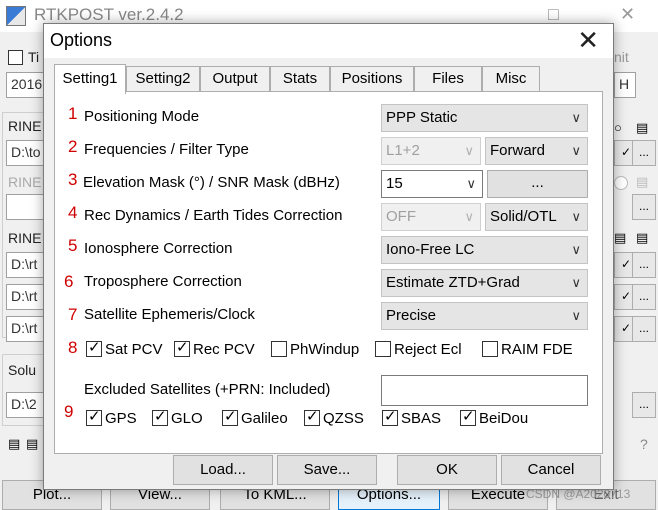 The width and height of the screenshot is (658, 510). I want to click on time-start-checkbox, so click(15, 57).